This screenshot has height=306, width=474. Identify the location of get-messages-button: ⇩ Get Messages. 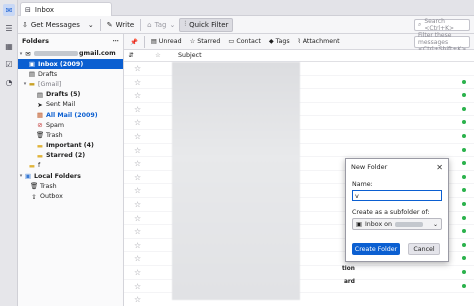
(51, 25).